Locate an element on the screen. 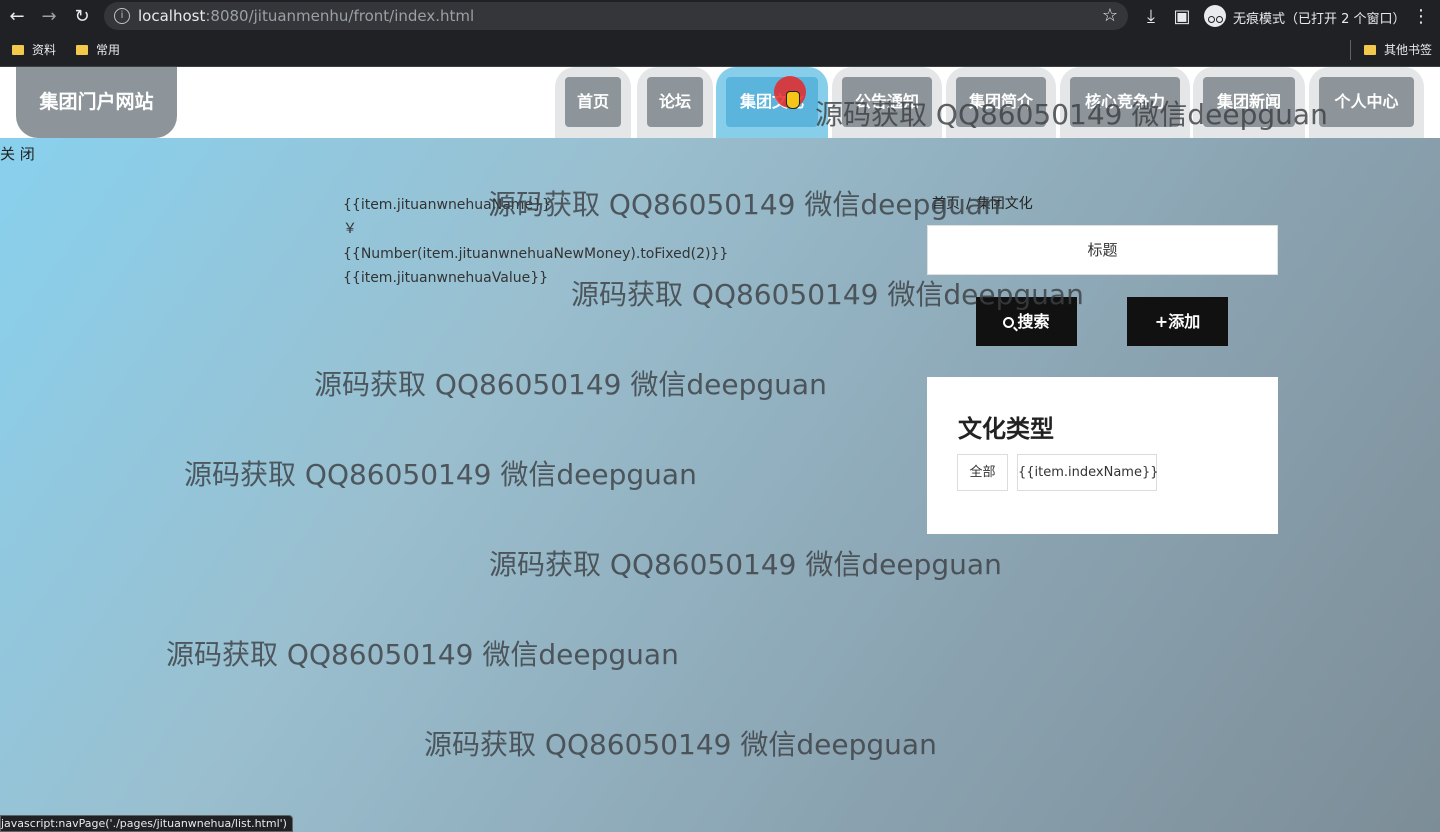  nav-notices: 公告通知 is located at coordinates (887, 102).